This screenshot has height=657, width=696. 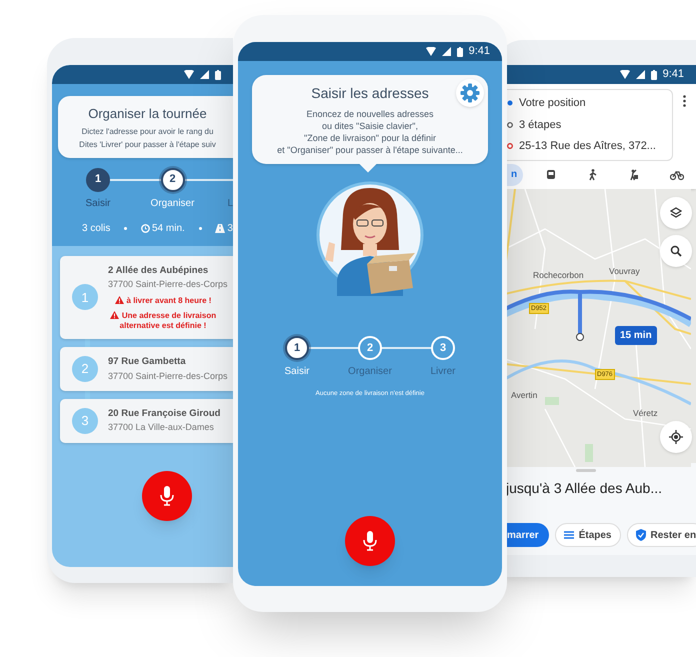 I want to click on warning-text: à livrer avant 8 heure !, so click(x=163, y=301).